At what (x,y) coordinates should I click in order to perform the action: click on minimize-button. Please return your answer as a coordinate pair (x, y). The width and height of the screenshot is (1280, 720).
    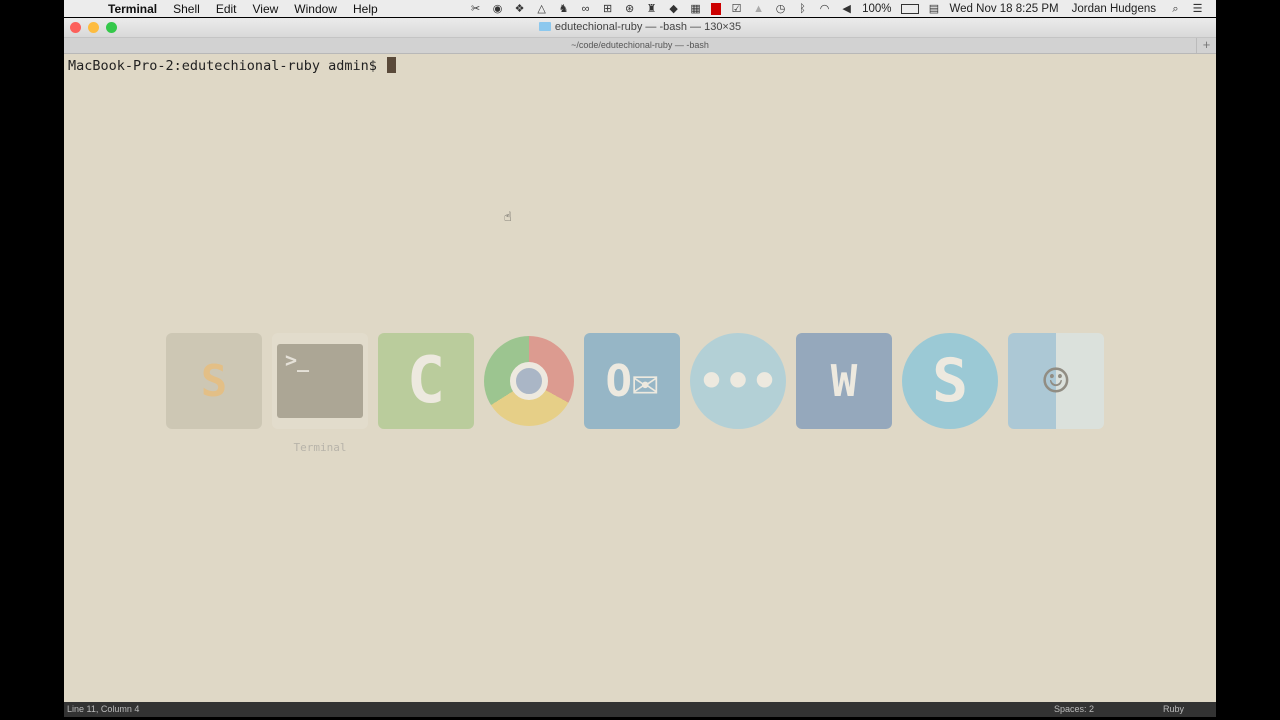
    Looking at the image, I should click on (93, 27).